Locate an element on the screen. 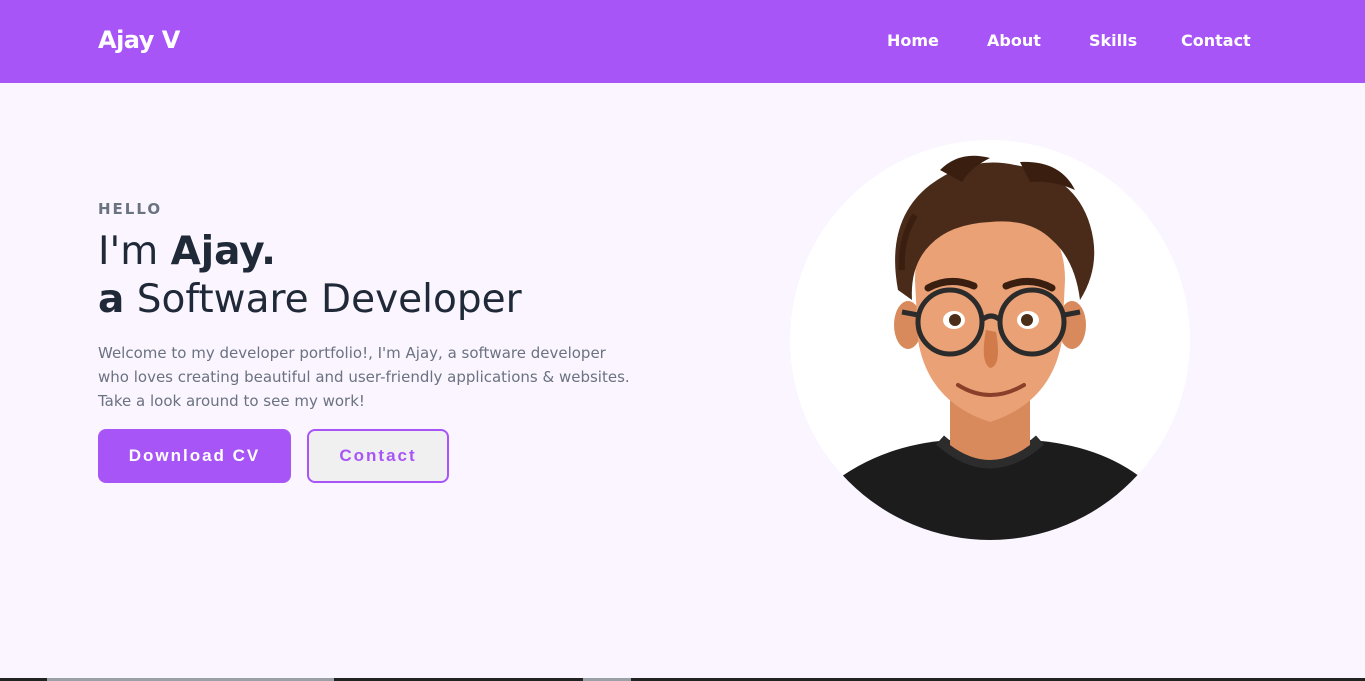  headline-article: a is located at coordinates (111, 299).